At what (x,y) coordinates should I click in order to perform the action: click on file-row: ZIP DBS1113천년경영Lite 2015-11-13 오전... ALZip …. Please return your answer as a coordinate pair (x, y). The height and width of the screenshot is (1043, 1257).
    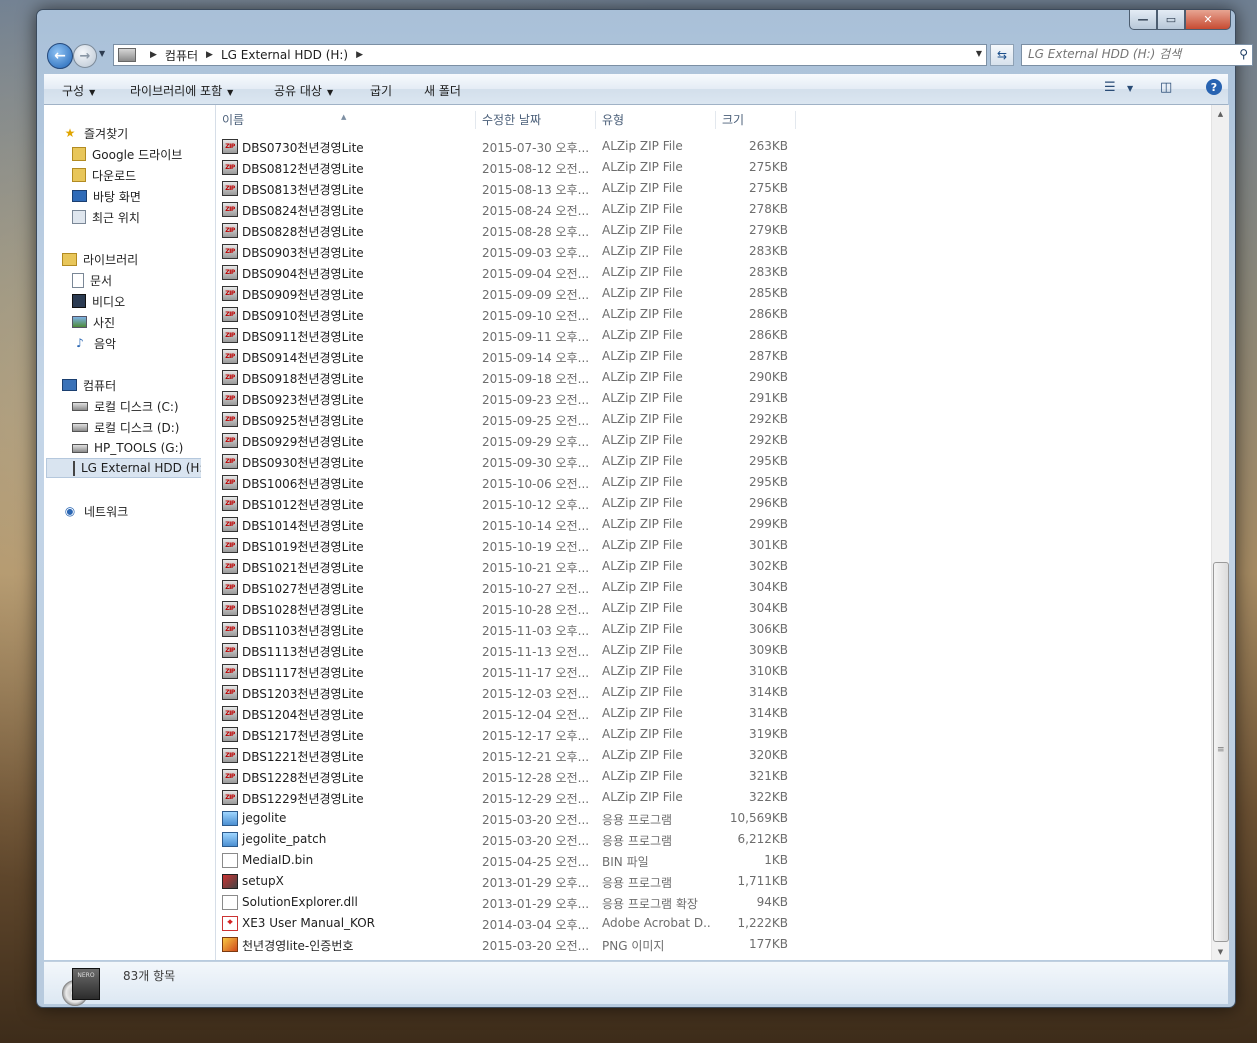
    Looking at the image, I should click on (516, 650).